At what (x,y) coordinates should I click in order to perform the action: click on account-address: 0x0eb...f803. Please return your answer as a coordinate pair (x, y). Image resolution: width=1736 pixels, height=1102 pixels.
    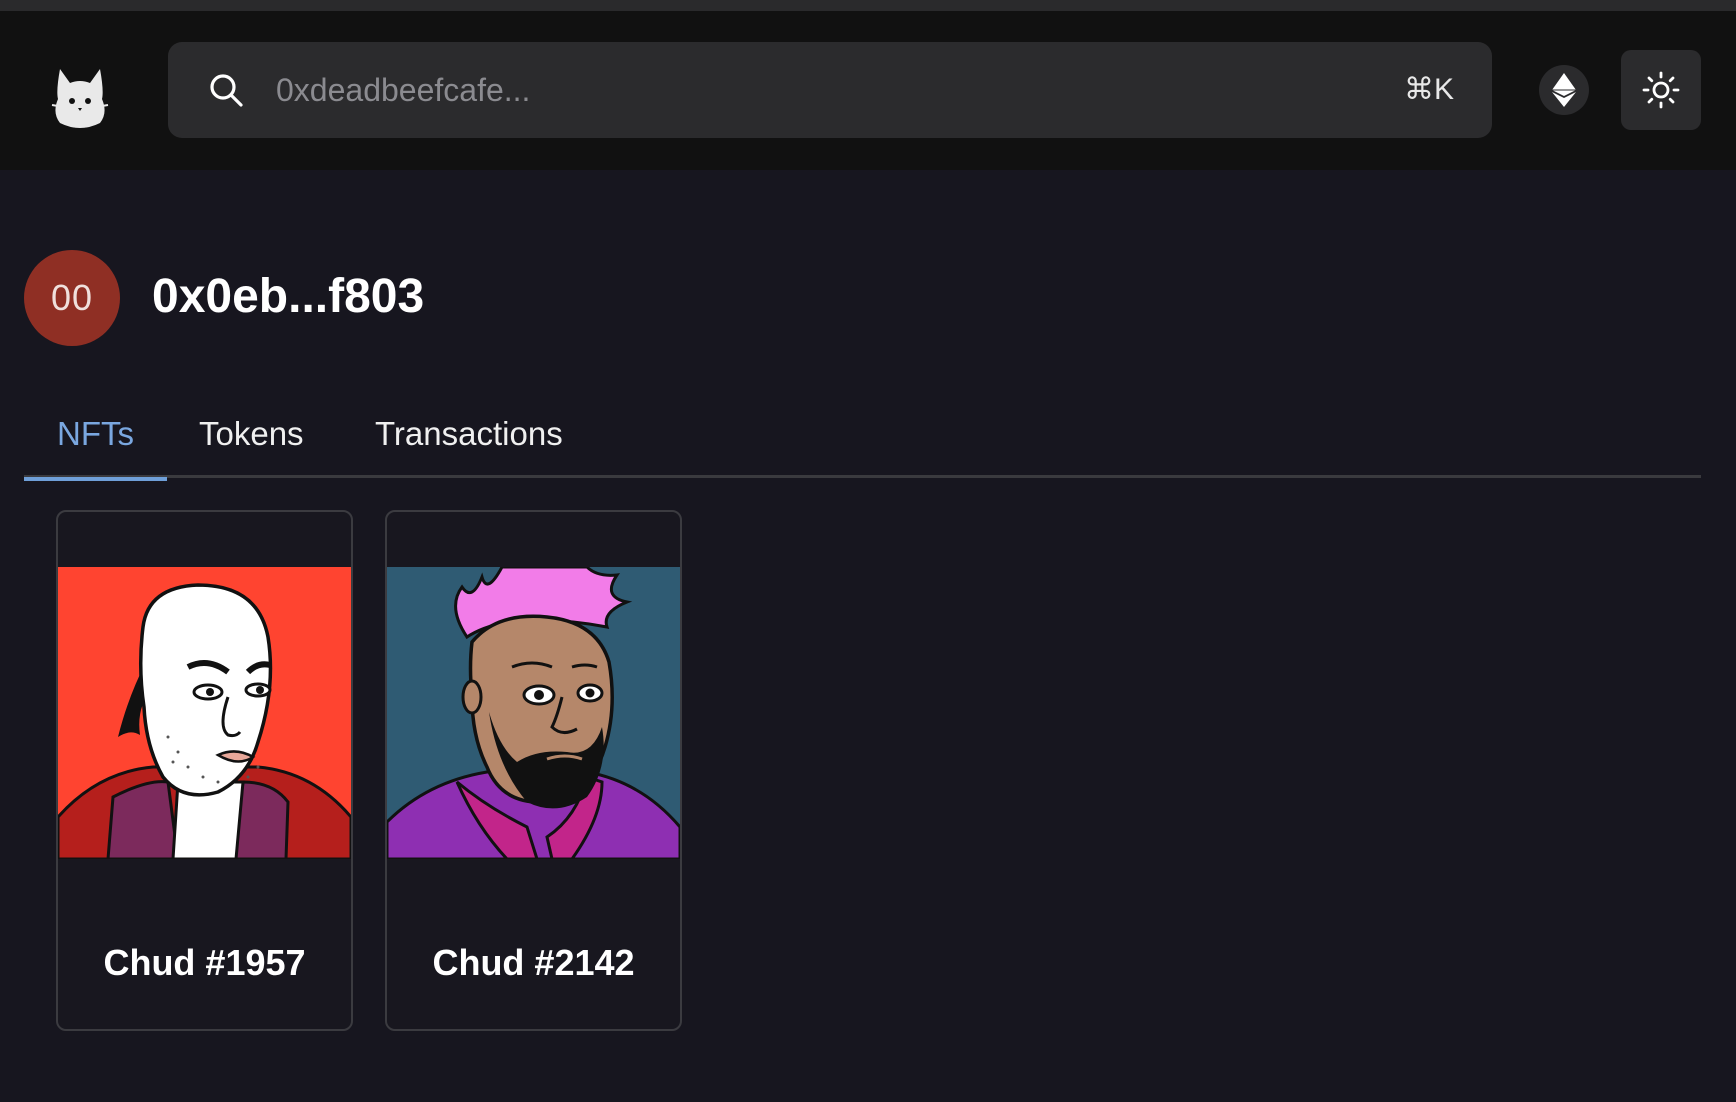
    Looking at the image, I should click on (288, 296).